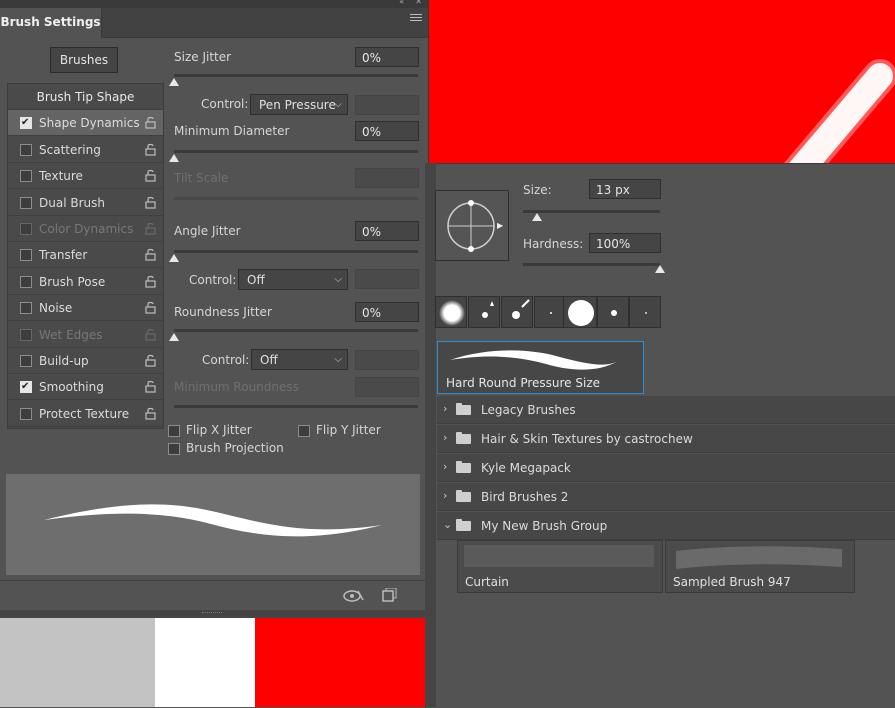 This screenshot has height=708, width=895. What do you see at coordinates (85, 176) in the screenshot?
I see `option-texture: Texture` at bounding box center [85, 176].